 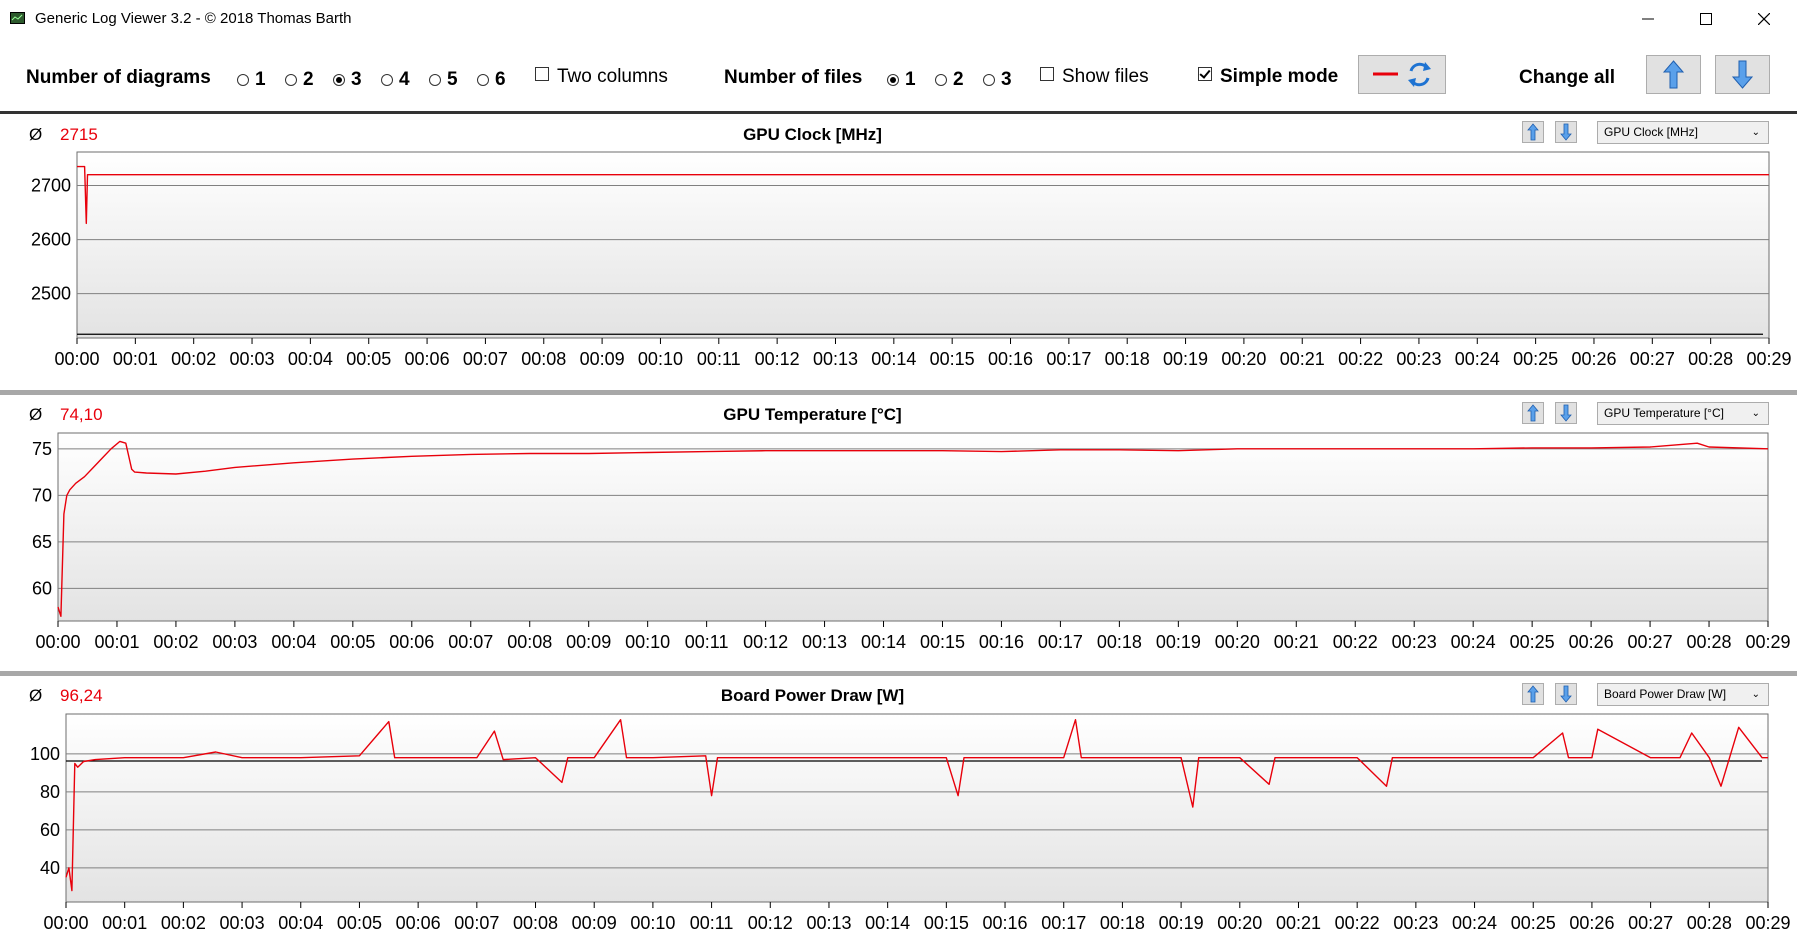 I want to click on channel-select: GPU Clock [MHz] ⌄, so click(x=1683, y=132).